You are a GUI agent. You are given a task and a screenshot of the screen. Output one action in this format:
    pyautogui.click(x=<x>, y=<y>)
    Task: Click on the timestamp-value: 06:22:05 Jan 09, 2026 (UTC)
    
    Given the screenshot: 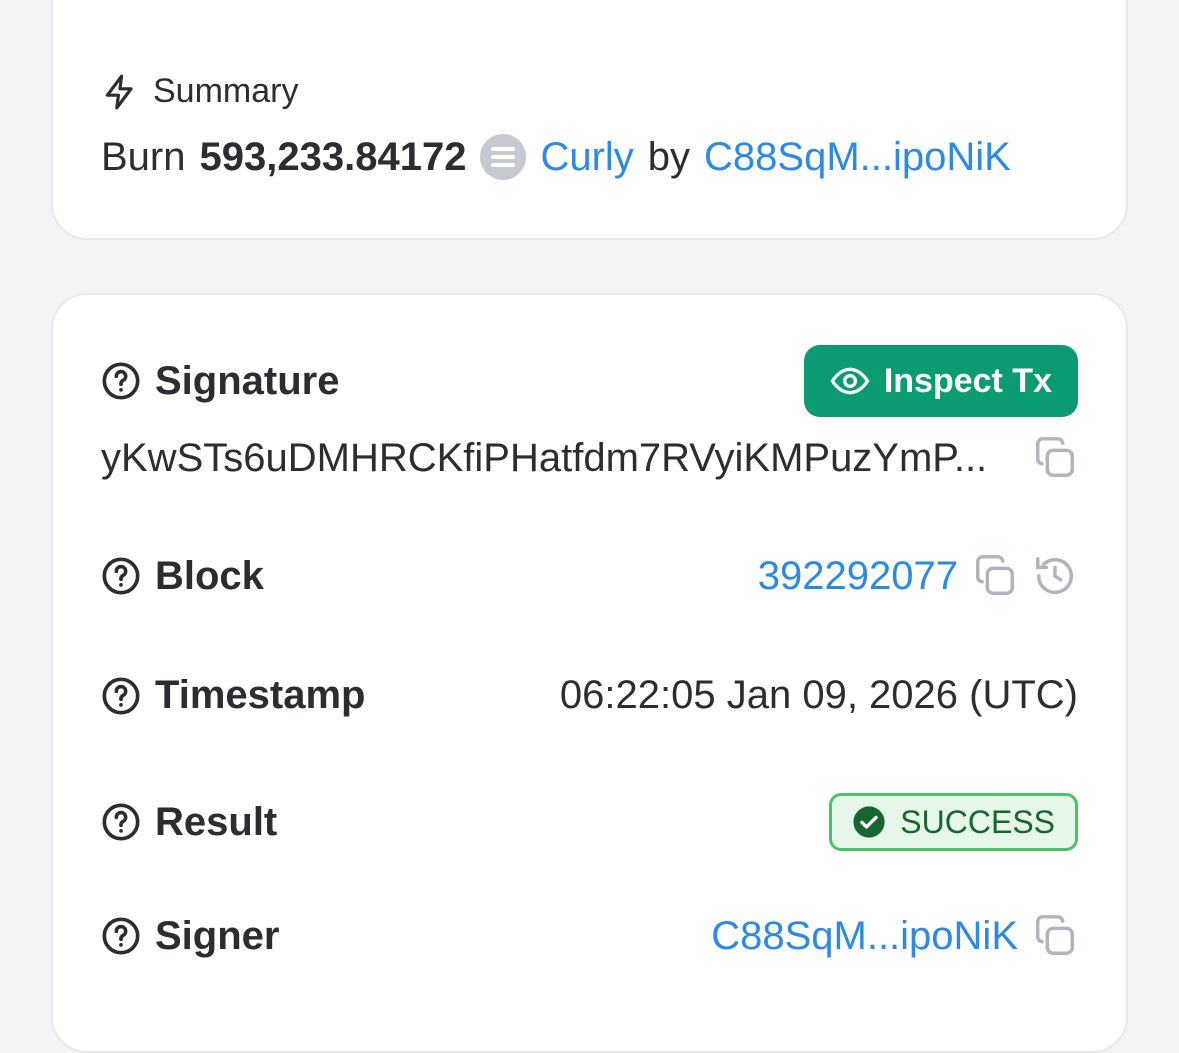 What is the action you would take?
    pyautogui.click(x=818, y=695)
    